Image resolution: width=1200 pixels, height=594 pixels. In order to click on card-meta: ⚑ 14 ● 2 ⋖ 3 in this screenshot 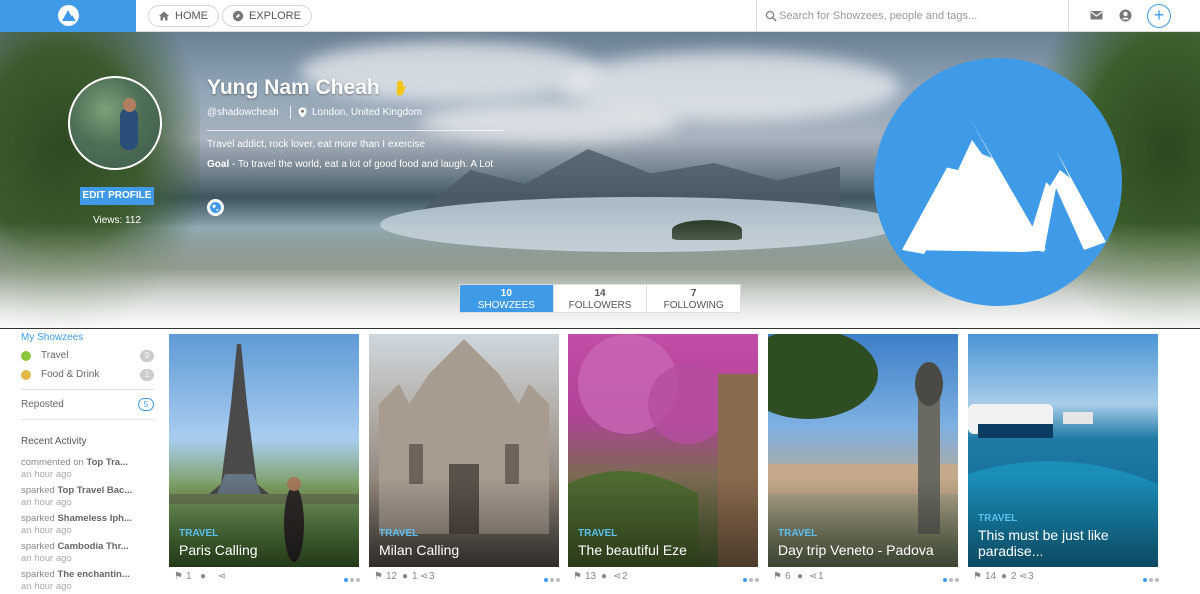, I will do `click(1066, 578)`.